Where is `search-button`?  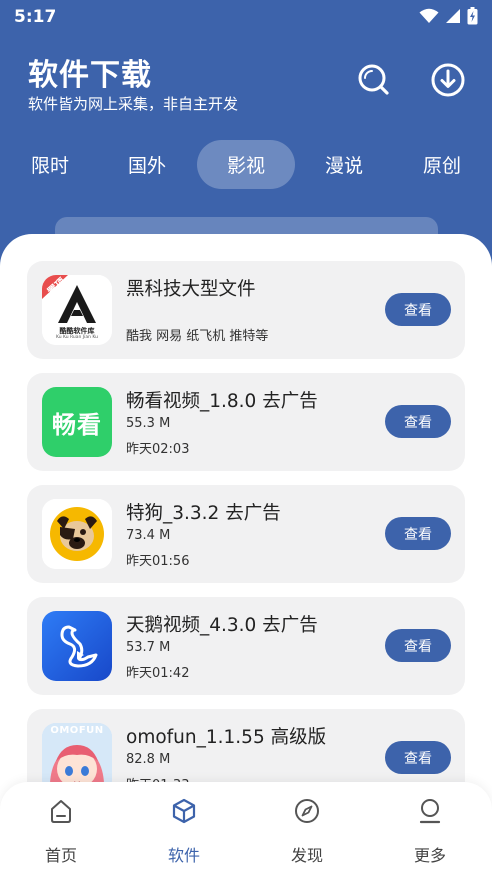
search-button is located at coordinates (374, 80).